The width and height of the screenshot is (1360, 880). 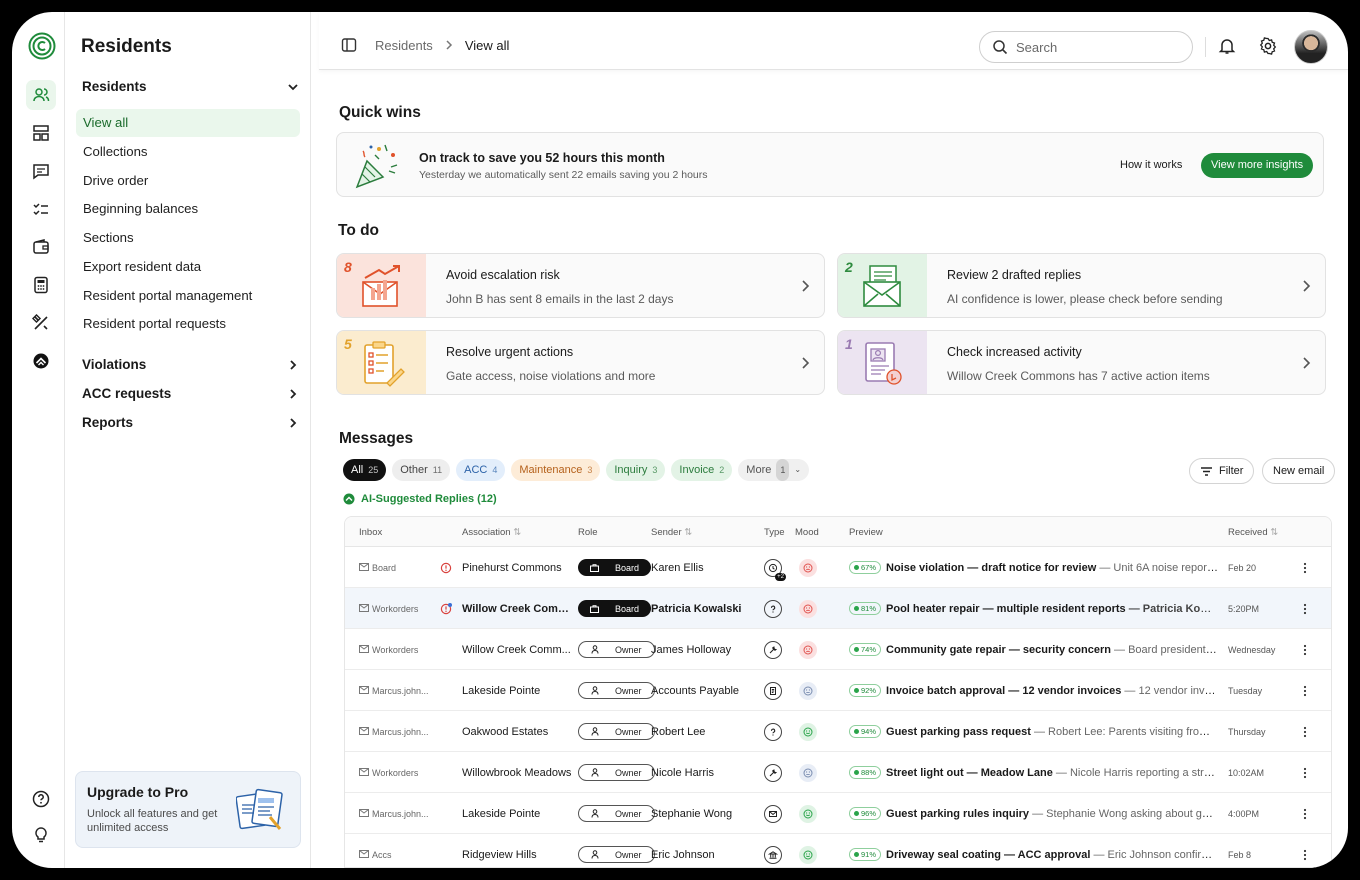 I want to click on ai-suggested-replies: AI-Suggested Replies (12), so click(x=420, y=499).